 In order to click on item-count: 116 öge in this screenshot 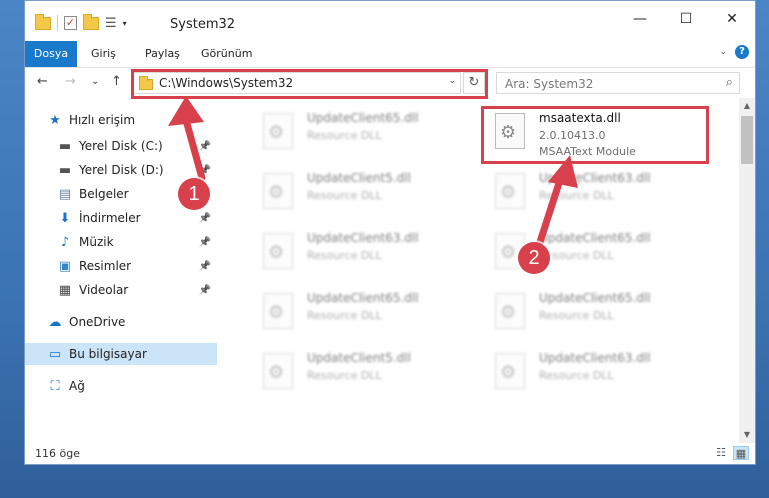, I will do `click(57, 453)`.